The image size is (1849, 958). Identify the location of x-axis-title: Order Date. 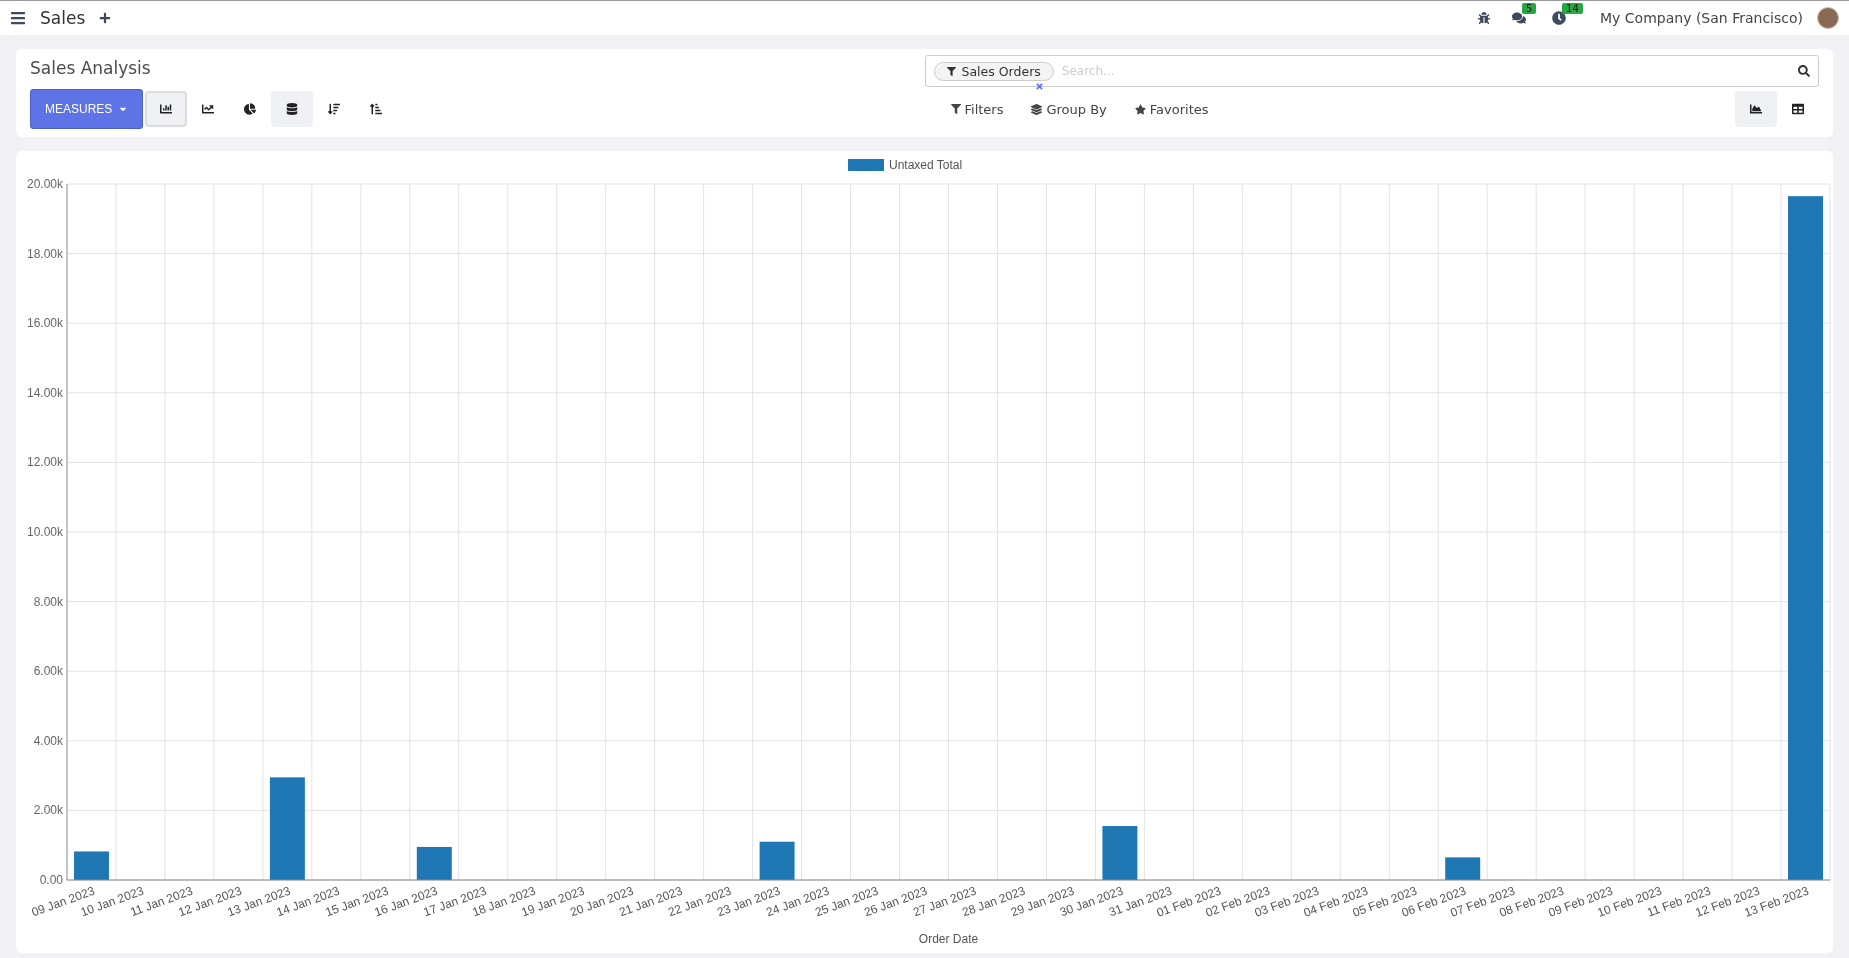
(948, 939).